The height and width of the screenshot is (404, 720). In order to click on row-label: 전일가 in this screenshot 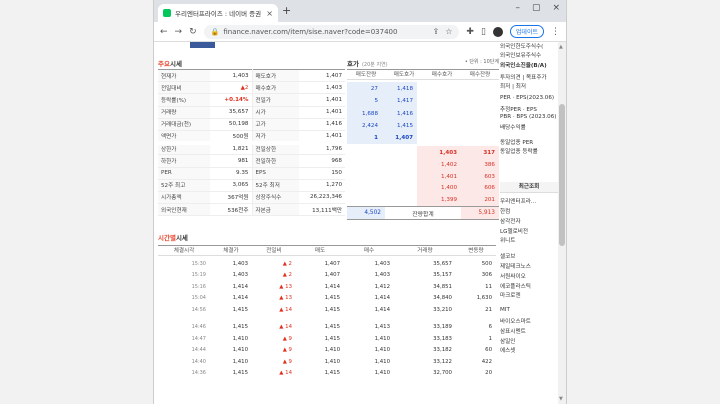, I will do `click(275, 100)`.